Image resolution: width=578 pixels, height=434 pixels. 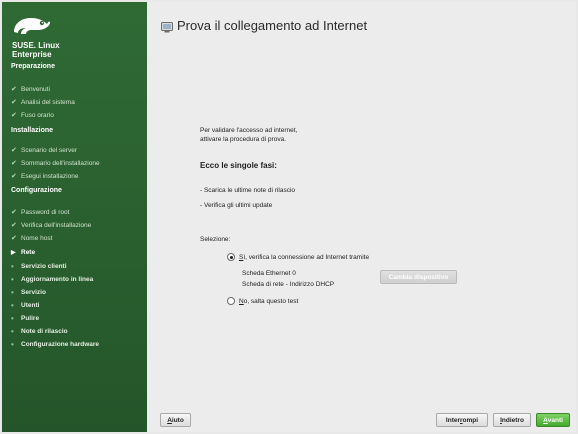 What do you see at coordinates (43, 102) in the screenshot?
I see `sidebar-item-system-analysis: ✔ Analisi del sistema` at bounding box center [43, 102].